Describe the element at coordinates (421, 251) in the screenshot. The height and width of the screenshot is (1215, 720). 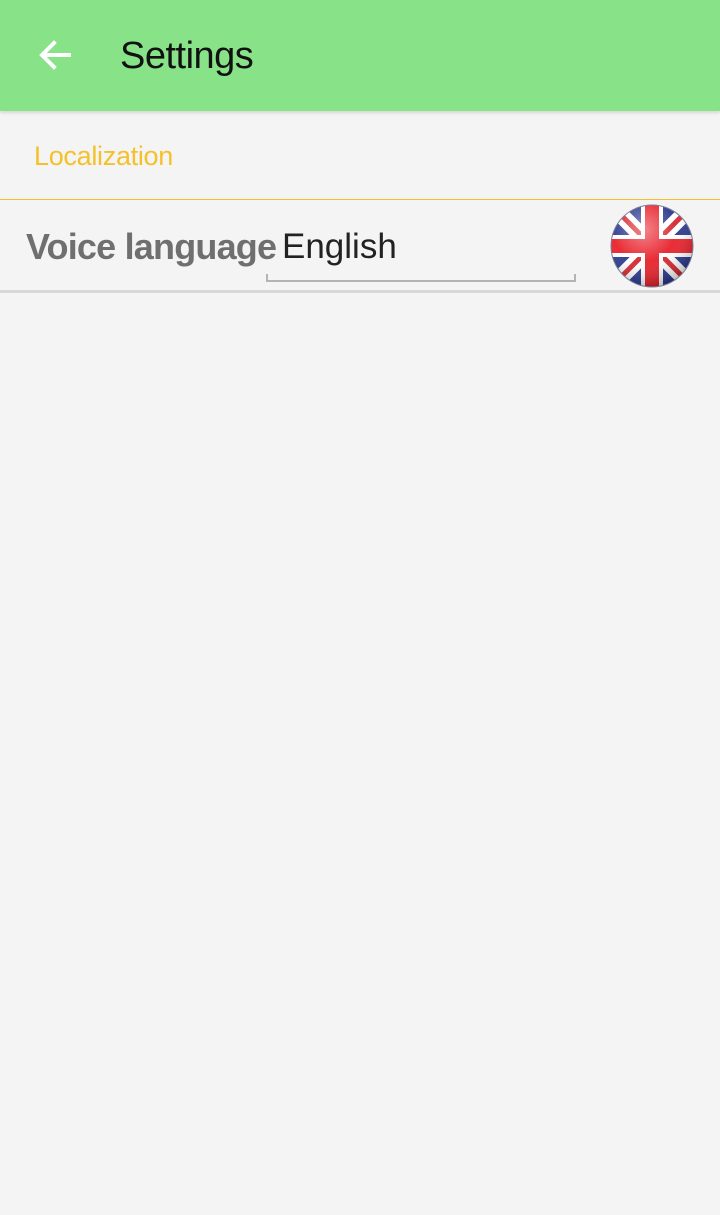
I see `voice-language-spinner: English` at that location.